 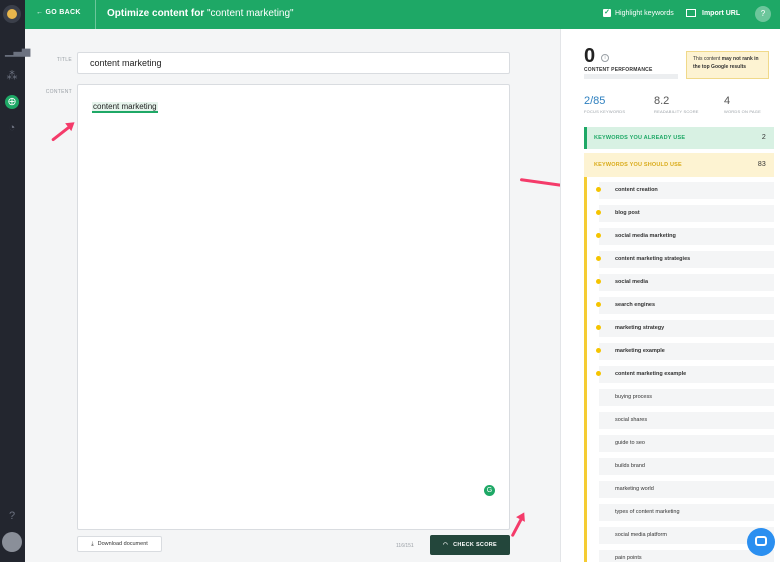 I want to click on checkbox-checked-icon: ✓, so click(x=607, y=13).